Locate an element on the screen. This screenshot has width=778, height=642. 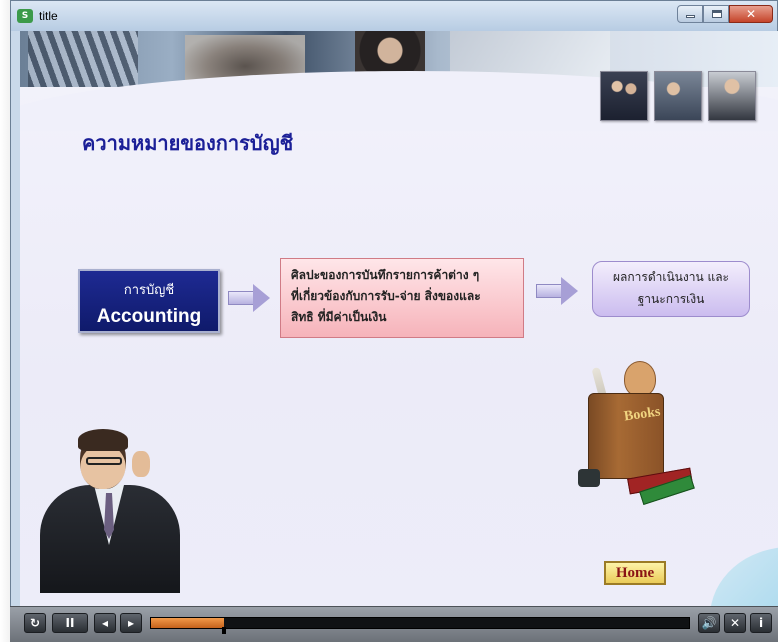
next-icon: ▸ is located at coordinates (131, 623).